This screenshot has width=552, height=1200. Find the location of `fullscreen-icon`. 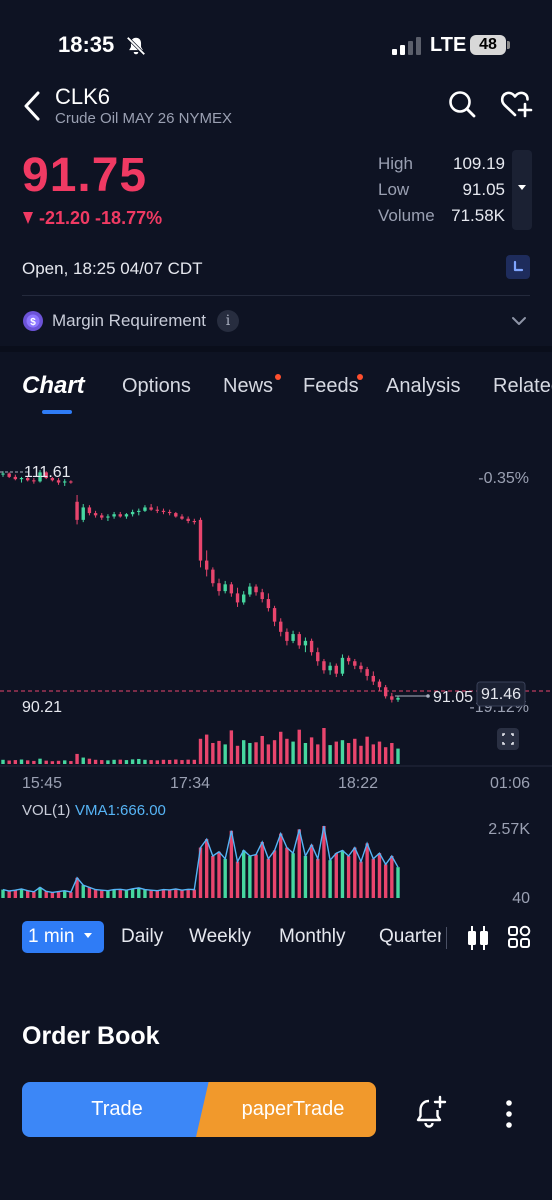

fullscreen-icon is located at coordinates (508, 739).